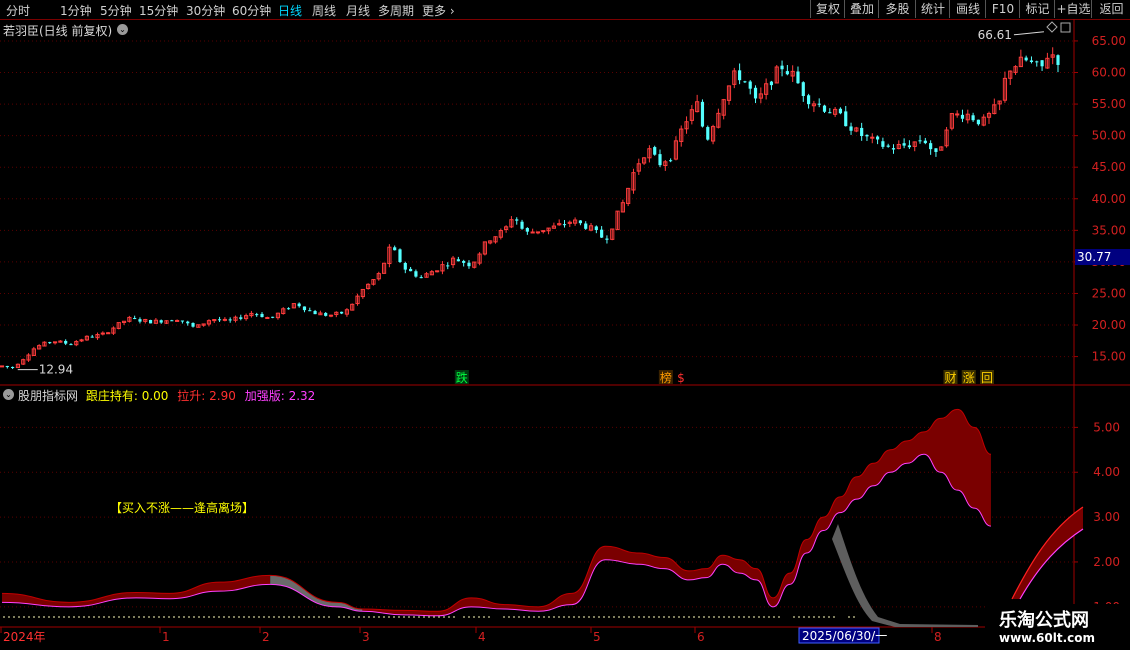  Describe the element at coordinates (967, 9) in the screenshot. I see `toolbar-button-4: 画线` at that location.